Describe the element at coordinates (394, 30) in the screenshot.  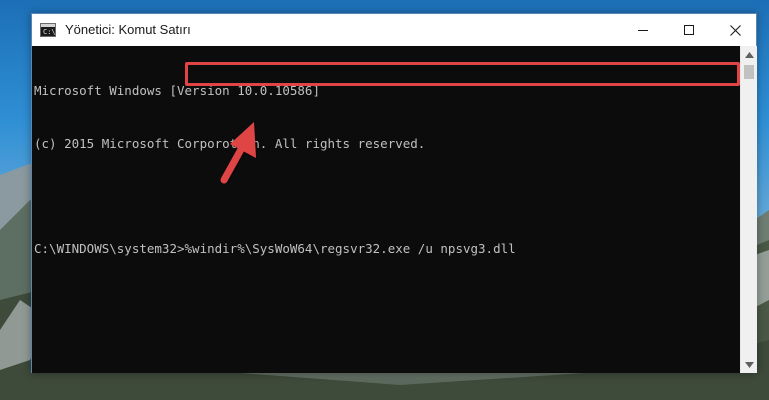
I see `title-bar: C:\. Yönetici: Komut Satırı` at that location.